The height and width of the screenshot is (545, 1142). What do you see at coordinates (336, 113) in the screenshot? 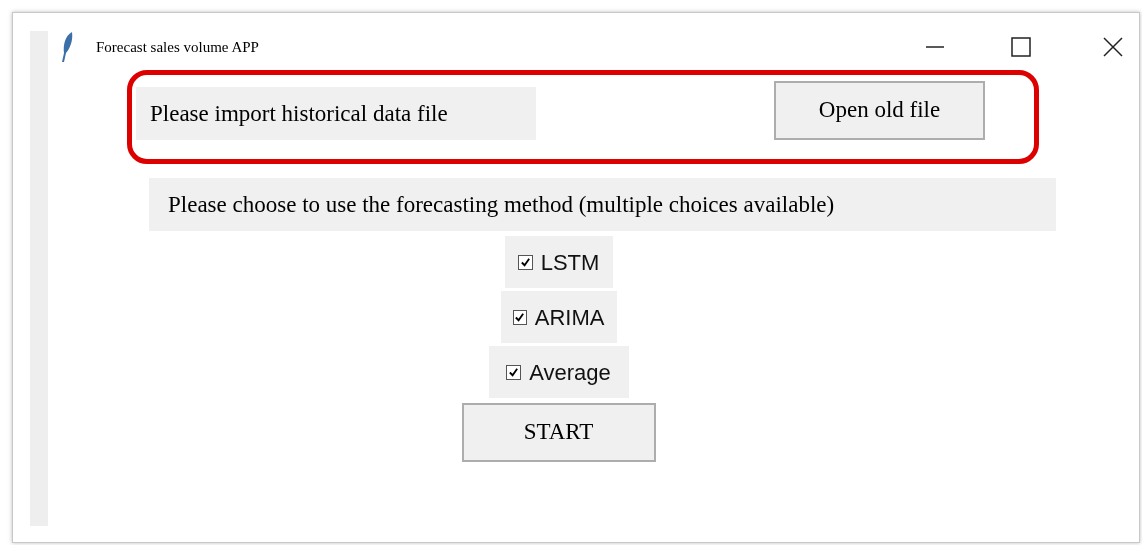
I see `import-label: Please import historical data file` at bounding box center [336, 113].